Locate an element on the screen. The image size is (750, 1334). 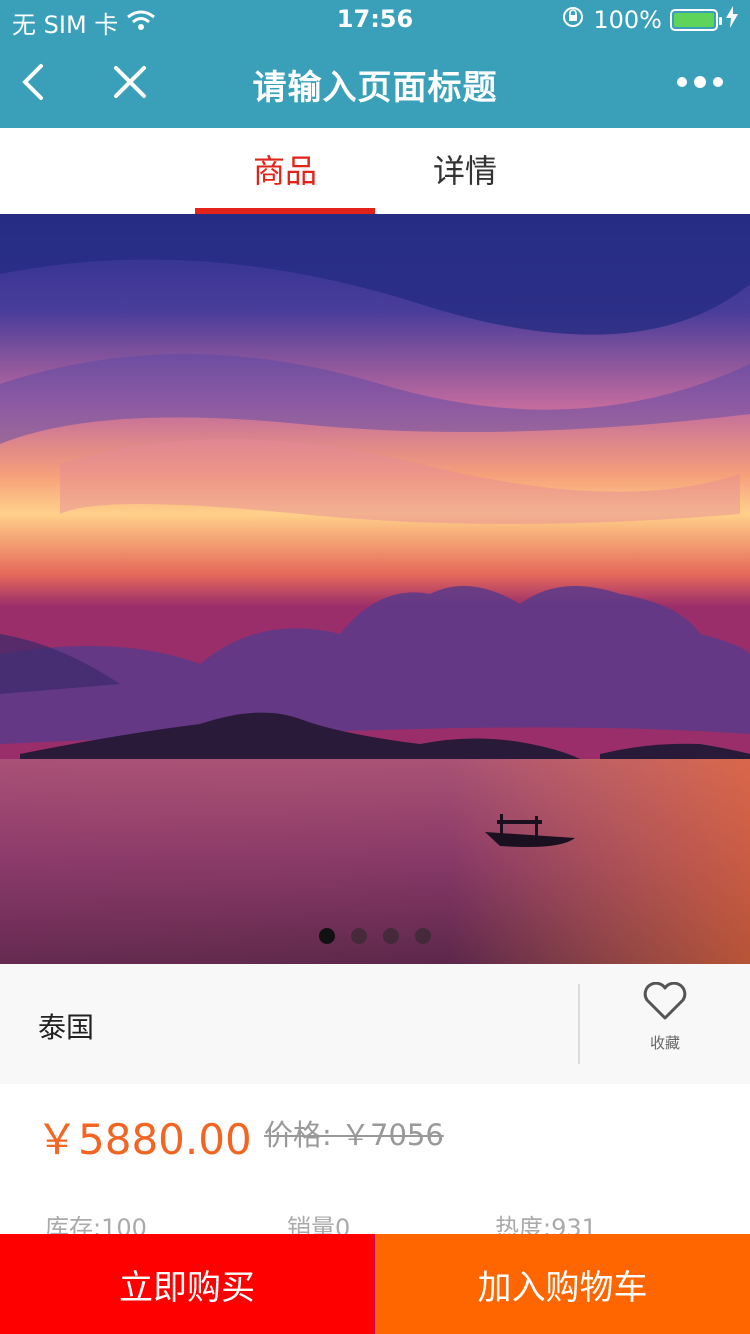
tab-details: 详情 is located at coordinates (465, 171).